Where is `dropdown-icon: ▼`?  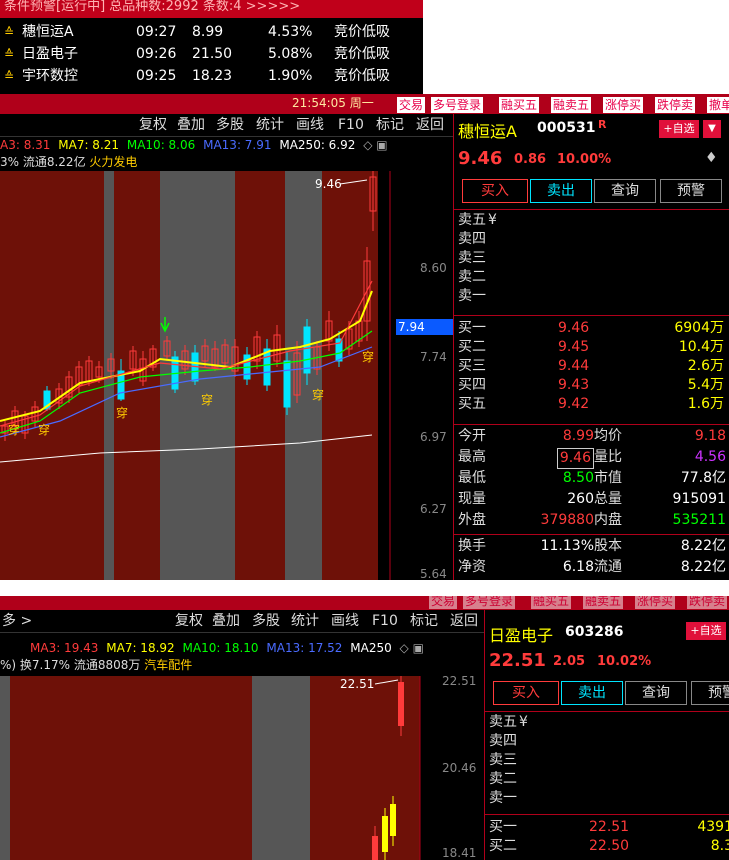
dropdown-icon: ▼ is located at coordinates (712, 129).